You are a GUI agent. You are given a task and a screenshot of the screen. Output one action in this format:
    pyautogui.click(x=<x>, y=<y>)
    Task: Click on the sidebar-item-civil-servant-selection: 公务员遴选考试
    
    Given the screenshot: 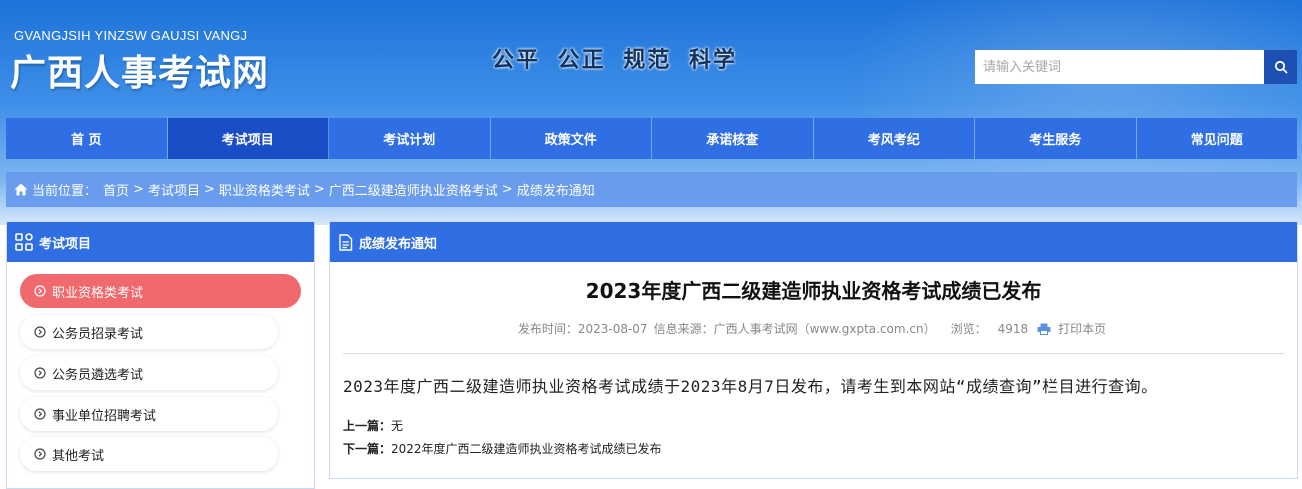 What is the action you would take?
    pyautogui.click(x=149, y=373)
    